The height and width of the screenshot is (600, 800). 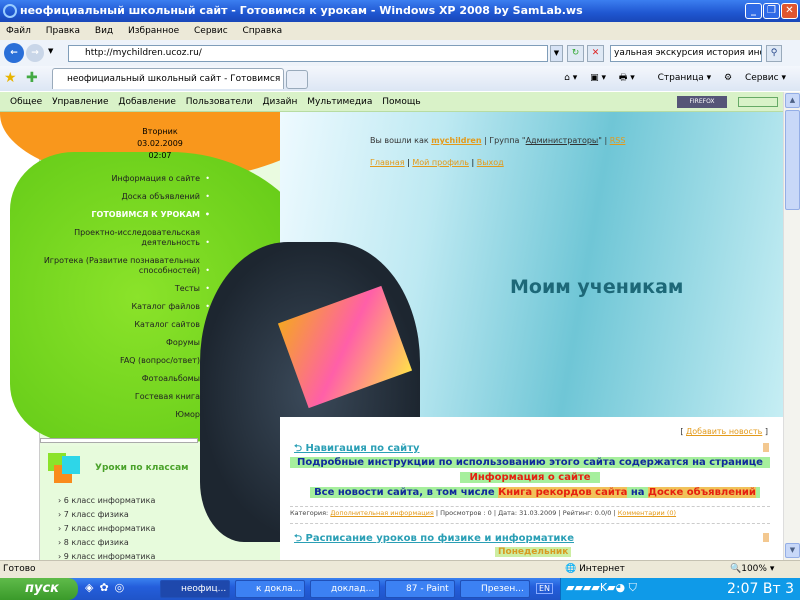 I want to click on nav-item-active: ГОТОВИМСЯ К УРОКАМ, so click(x=125, y=215).